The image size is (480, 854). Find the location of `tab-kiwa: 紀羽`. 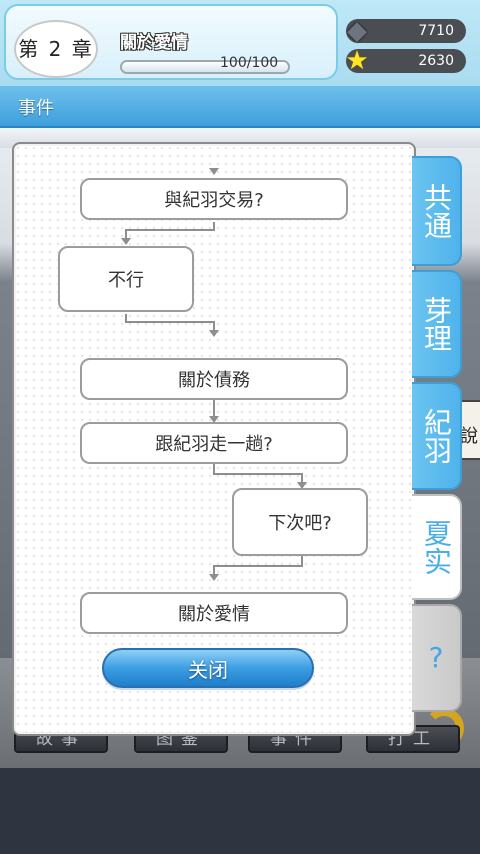

tab-kiwa: 紀羽 is located at coordinates (437, 436).